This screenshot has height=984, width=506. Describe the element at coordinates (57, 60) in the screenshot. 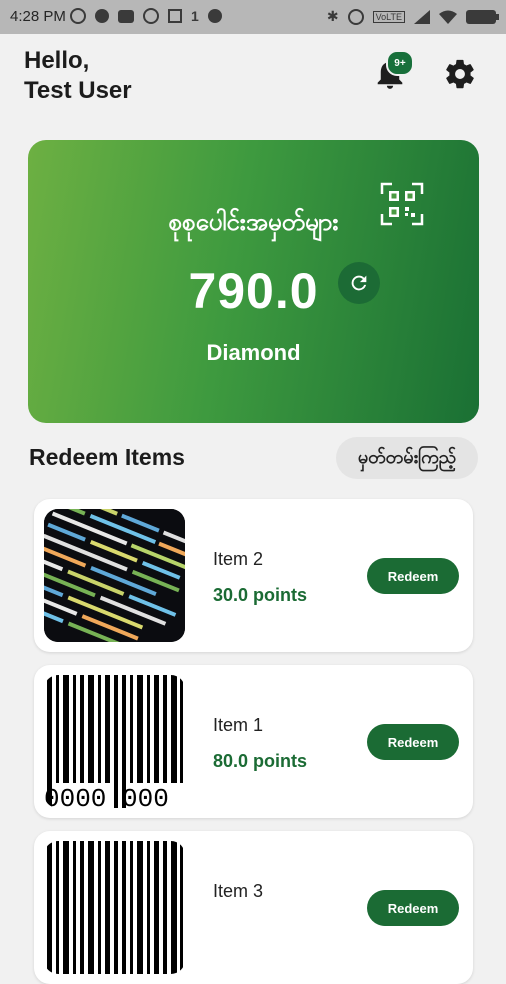

I see `greeting-line1: Hello,` at that location.